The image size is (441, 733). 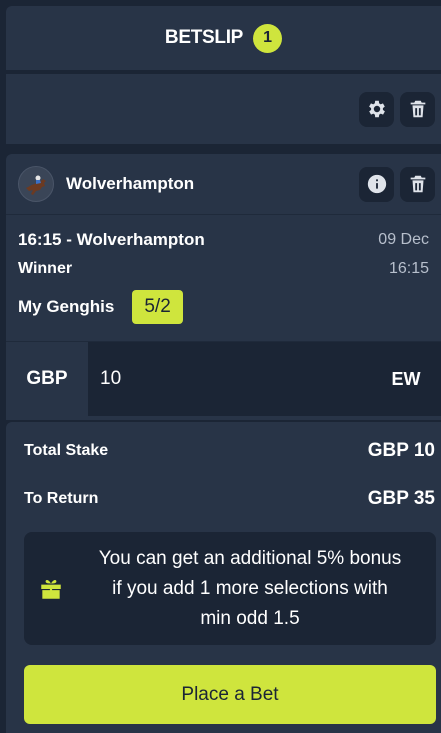 I want to click on total-stake-label: Total Stake, so click(x=66, y=450).